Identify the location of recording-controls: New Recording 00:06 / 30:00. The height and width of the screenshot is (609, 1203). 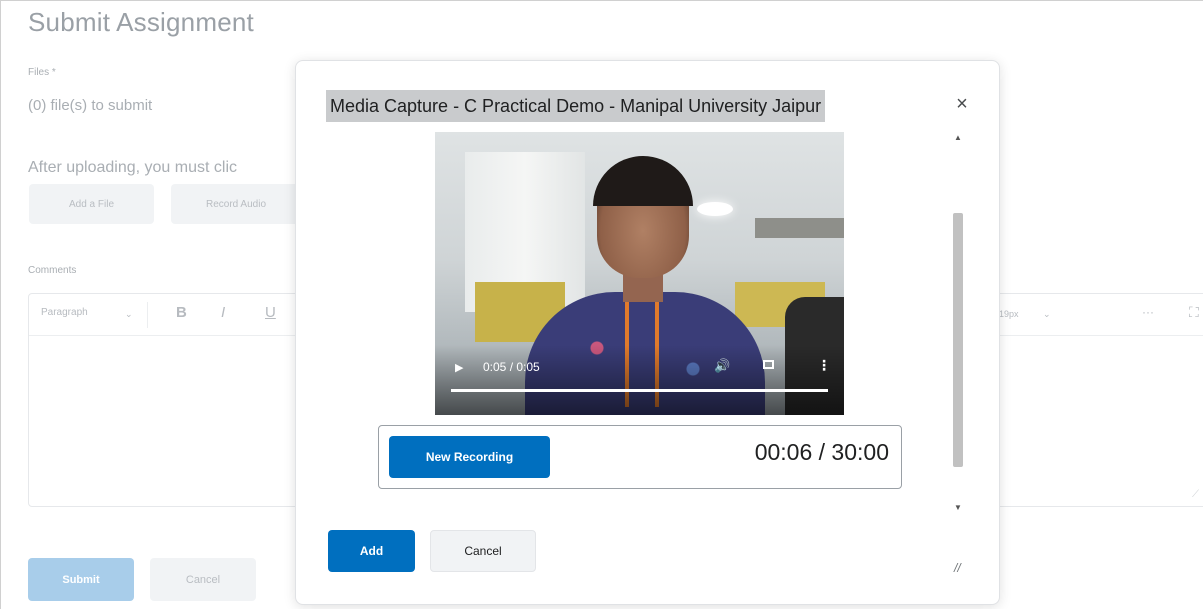
(640, 457).